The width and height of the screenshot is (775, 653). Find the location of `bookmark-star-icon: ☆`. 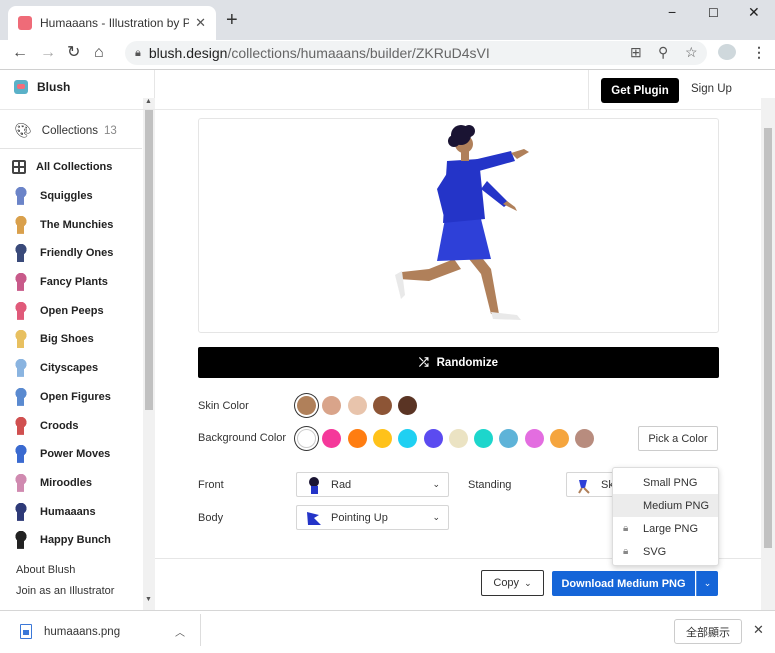

bookmark-star-icon: ☆ is located at coordinates (691, 52).